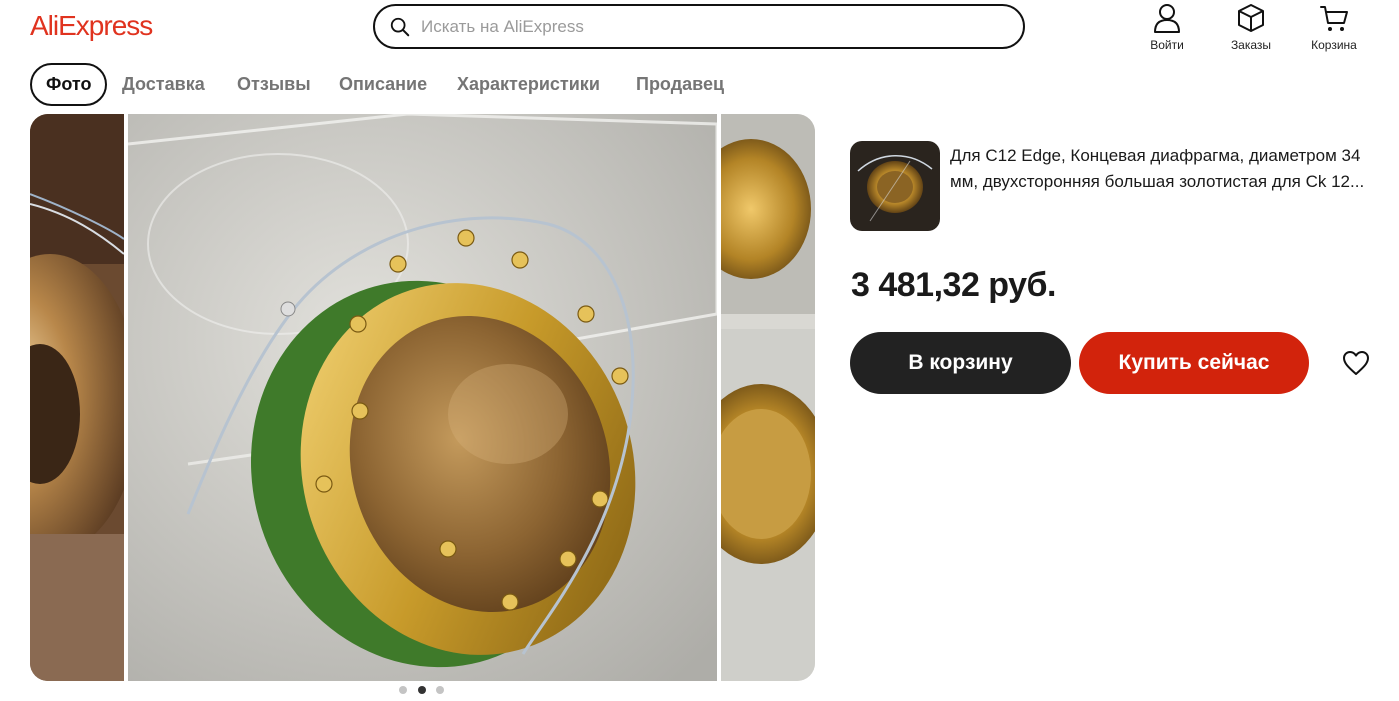 This screenshot has height=701, width=1399. Describe the element at coordinates (1194, 363) in the screenshot. I see `buy-now-button: Купить сейчас` at that location.